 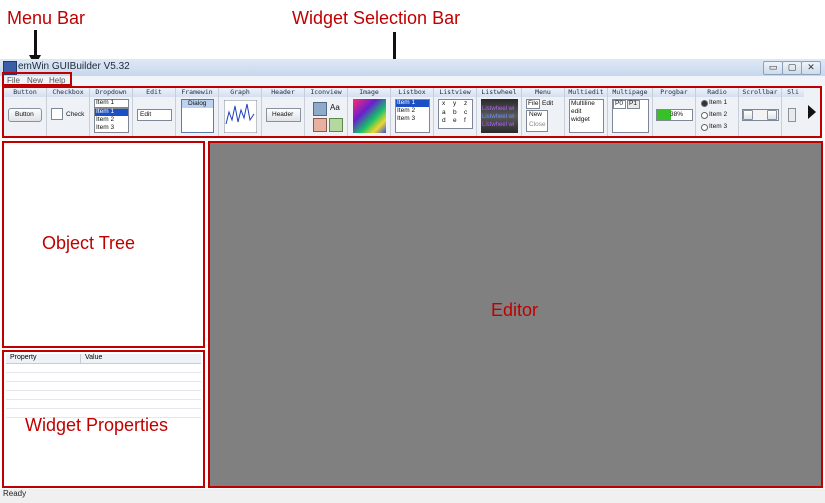 What do you see at coordinates (586, 92) in the screenshot?
I see `widget-label: Multiedit` at bounding box center [586, 92].